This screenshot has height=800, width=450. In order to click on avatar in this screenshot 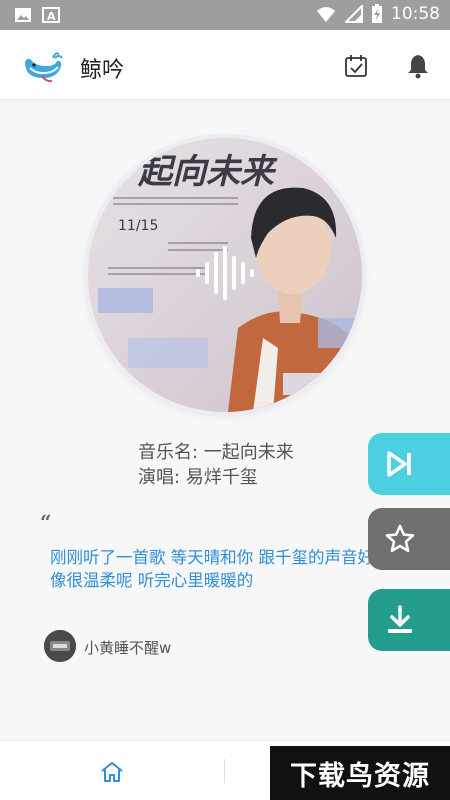, I will do `click(60, 646)`.